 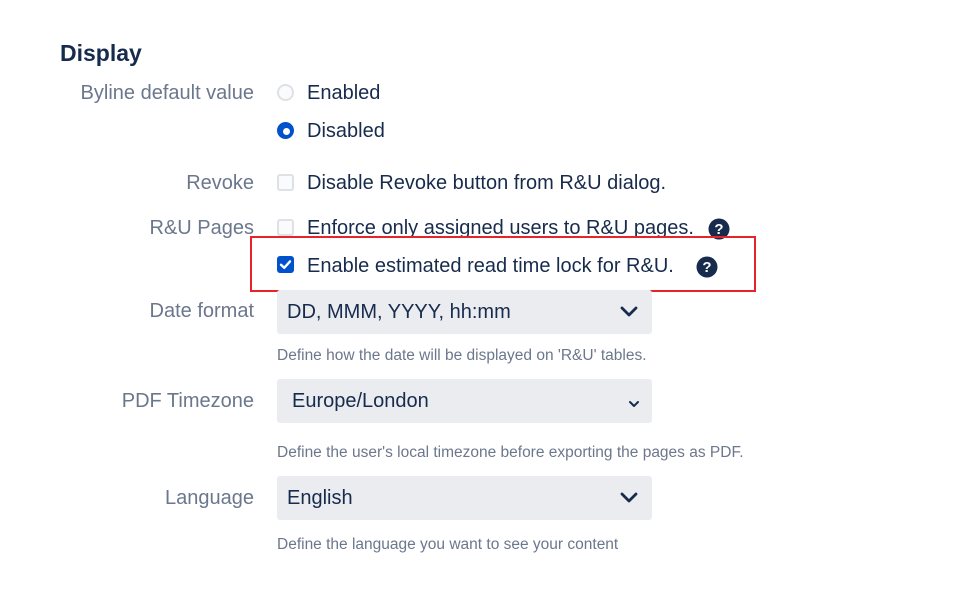 I want to click on byline-disabled-radio, so click(x=285, y=130).